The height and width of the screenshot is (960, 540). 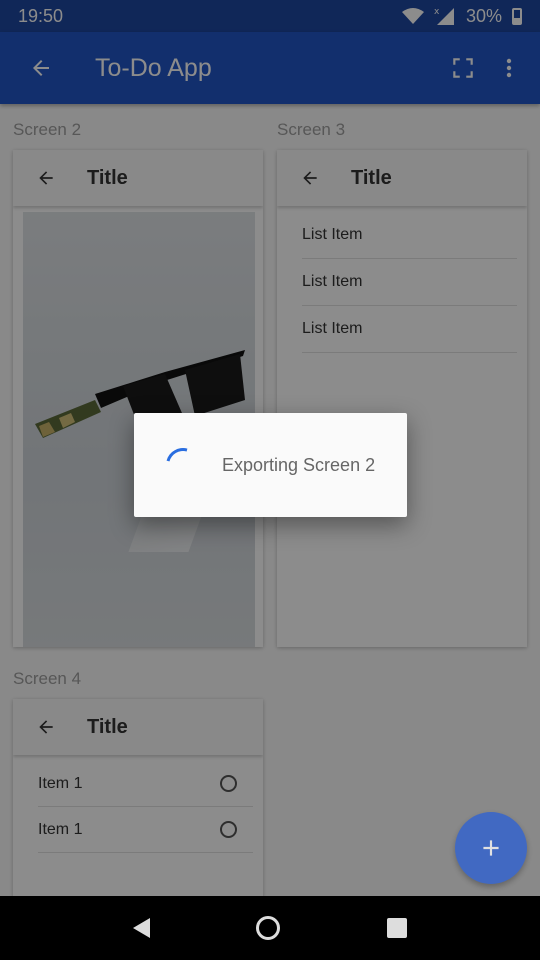 What do you see at coordinates (142, 928) in the screenshot?
I see `nav-back-icon` at bounding box center [142, 928].